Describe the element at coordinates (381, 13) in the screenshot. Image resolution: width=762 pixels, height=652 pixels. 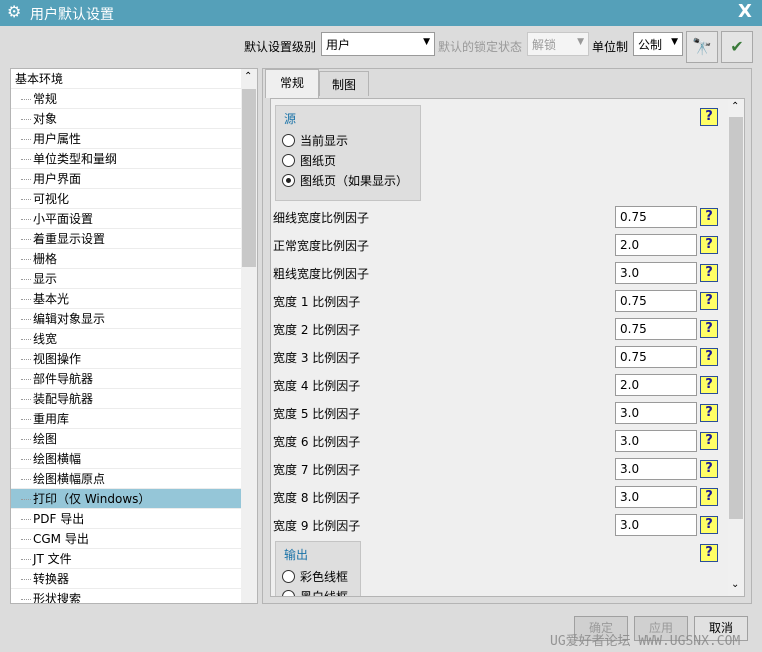
I see `title-bar: ⚙ 用户默认设置 X` at that location.